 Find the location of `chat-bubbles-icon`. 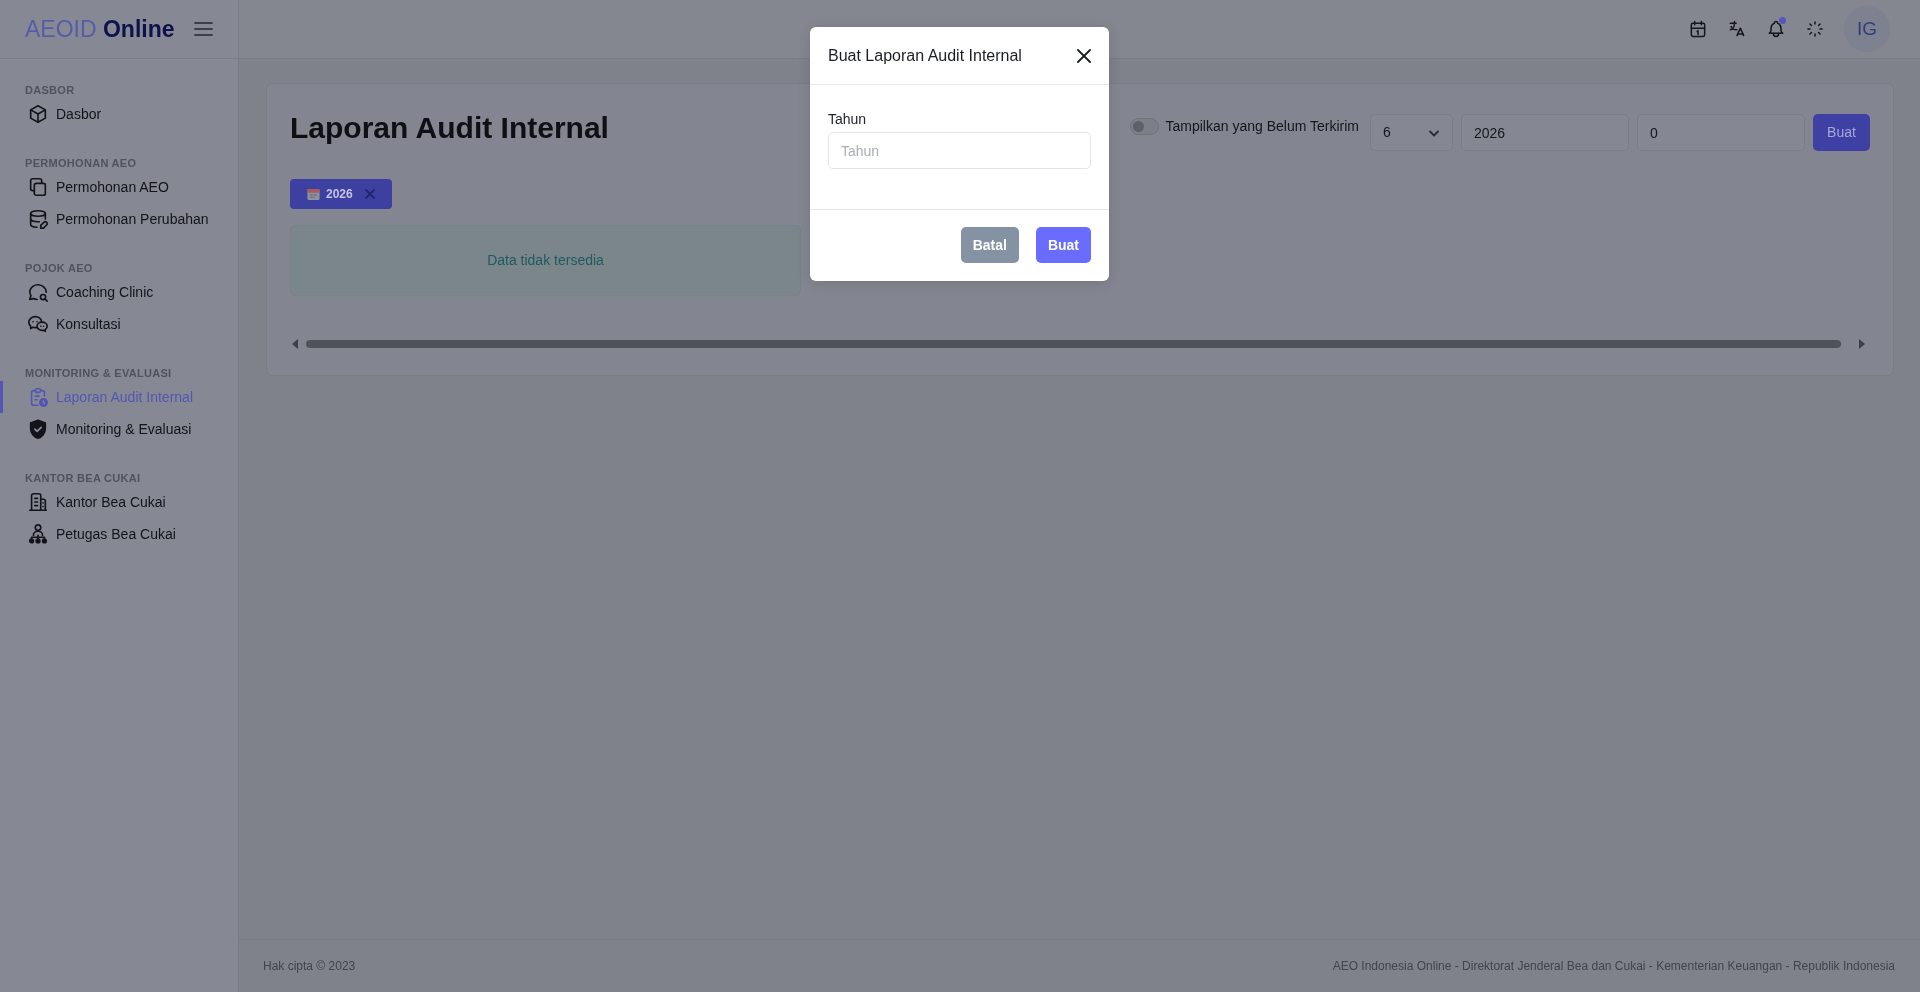

chat-bubbles-icon is located at coordinates (38, 324).